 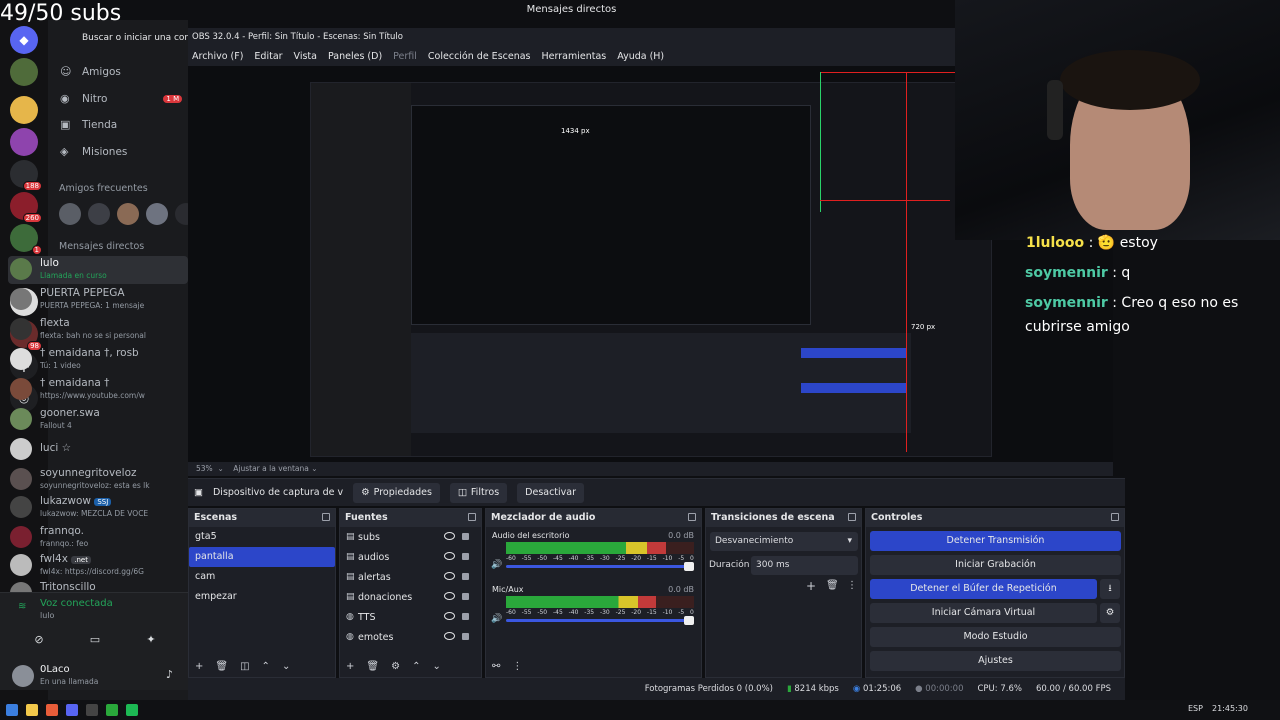 I want to click on server-icon: 188, so click(x=26, y=175).